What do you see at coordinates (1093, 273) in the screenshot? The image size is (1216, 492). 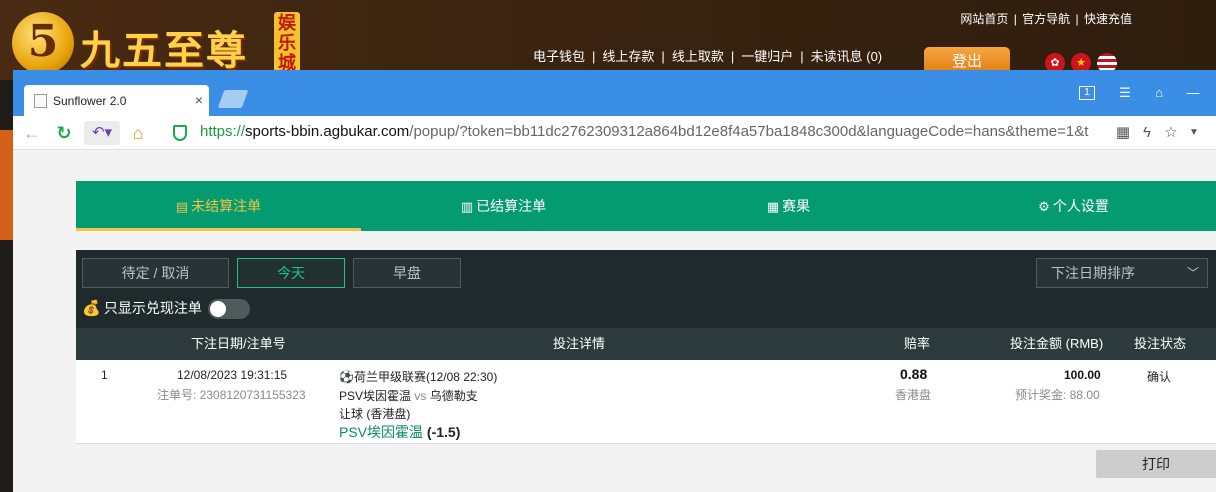 I see `sort-select-value: 下注日期排序` at bounding box center [1093, 273].